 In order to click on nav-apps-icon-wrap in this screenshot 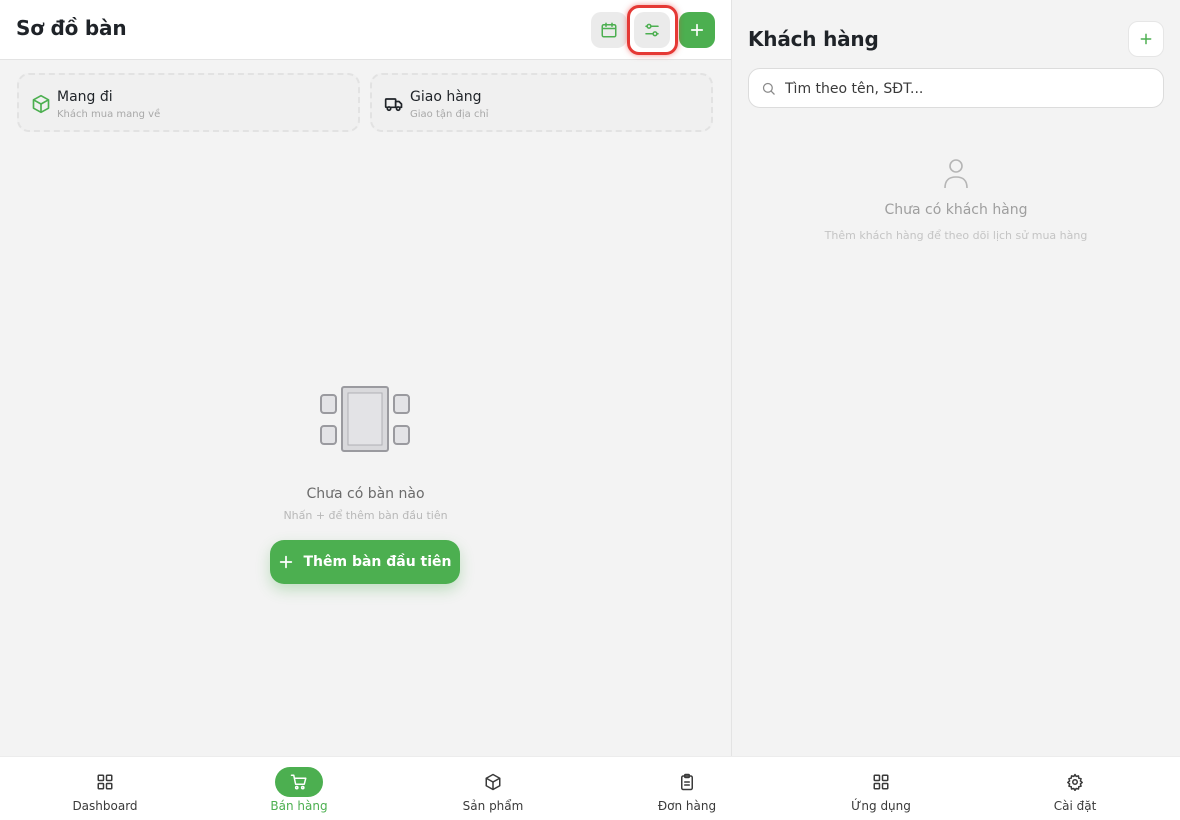, I will do `click(881, 782)`.